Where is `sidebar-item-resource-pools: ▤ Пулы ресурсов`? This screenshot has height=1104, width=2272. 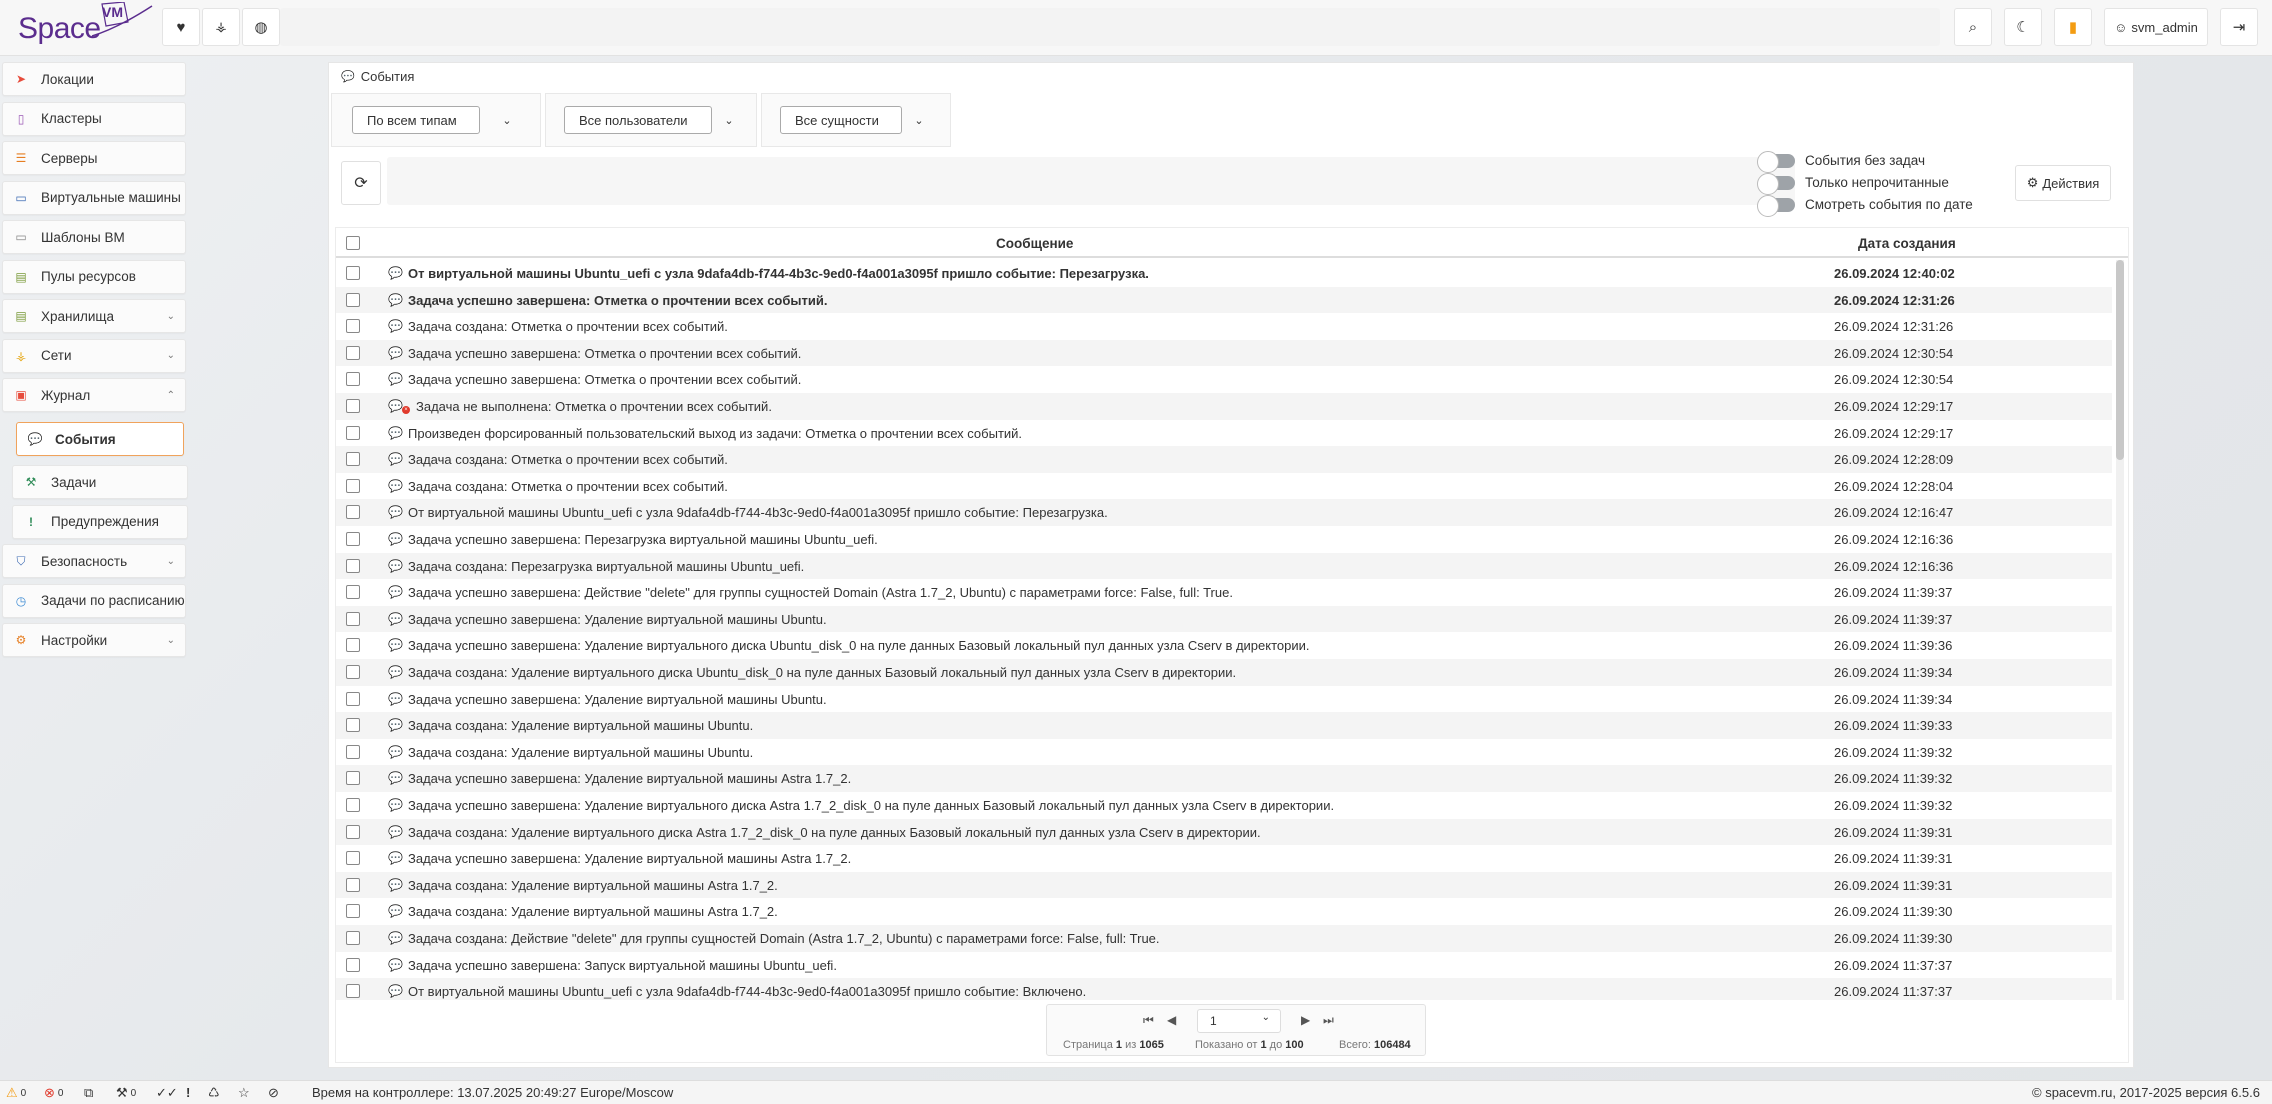
sidebar-item-resource-pools: ▤ Пулы ресурсов is located at coordinates (94, 276).